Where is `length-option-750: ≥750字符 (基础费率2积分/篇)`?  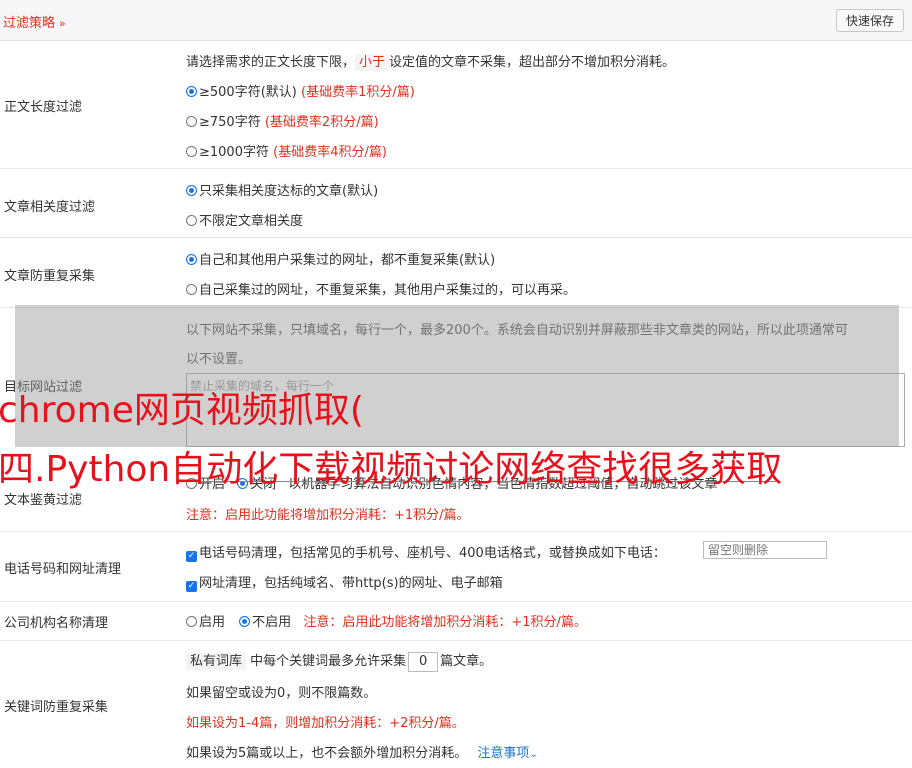
length-option-750: ≥750字符 (基础费率2积分/篇) is located at coordinates (282, 120).